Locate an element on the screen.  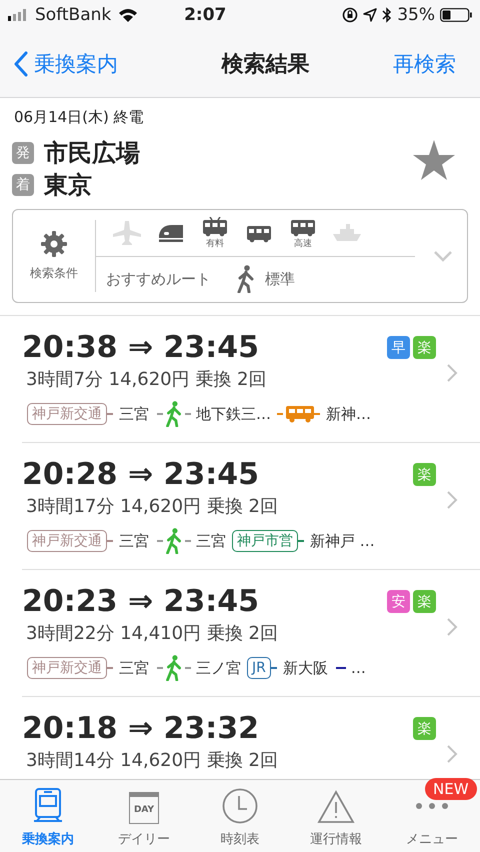
route-times: 20:23 ⇒ 23:45 is located at coordinates (141, 601).